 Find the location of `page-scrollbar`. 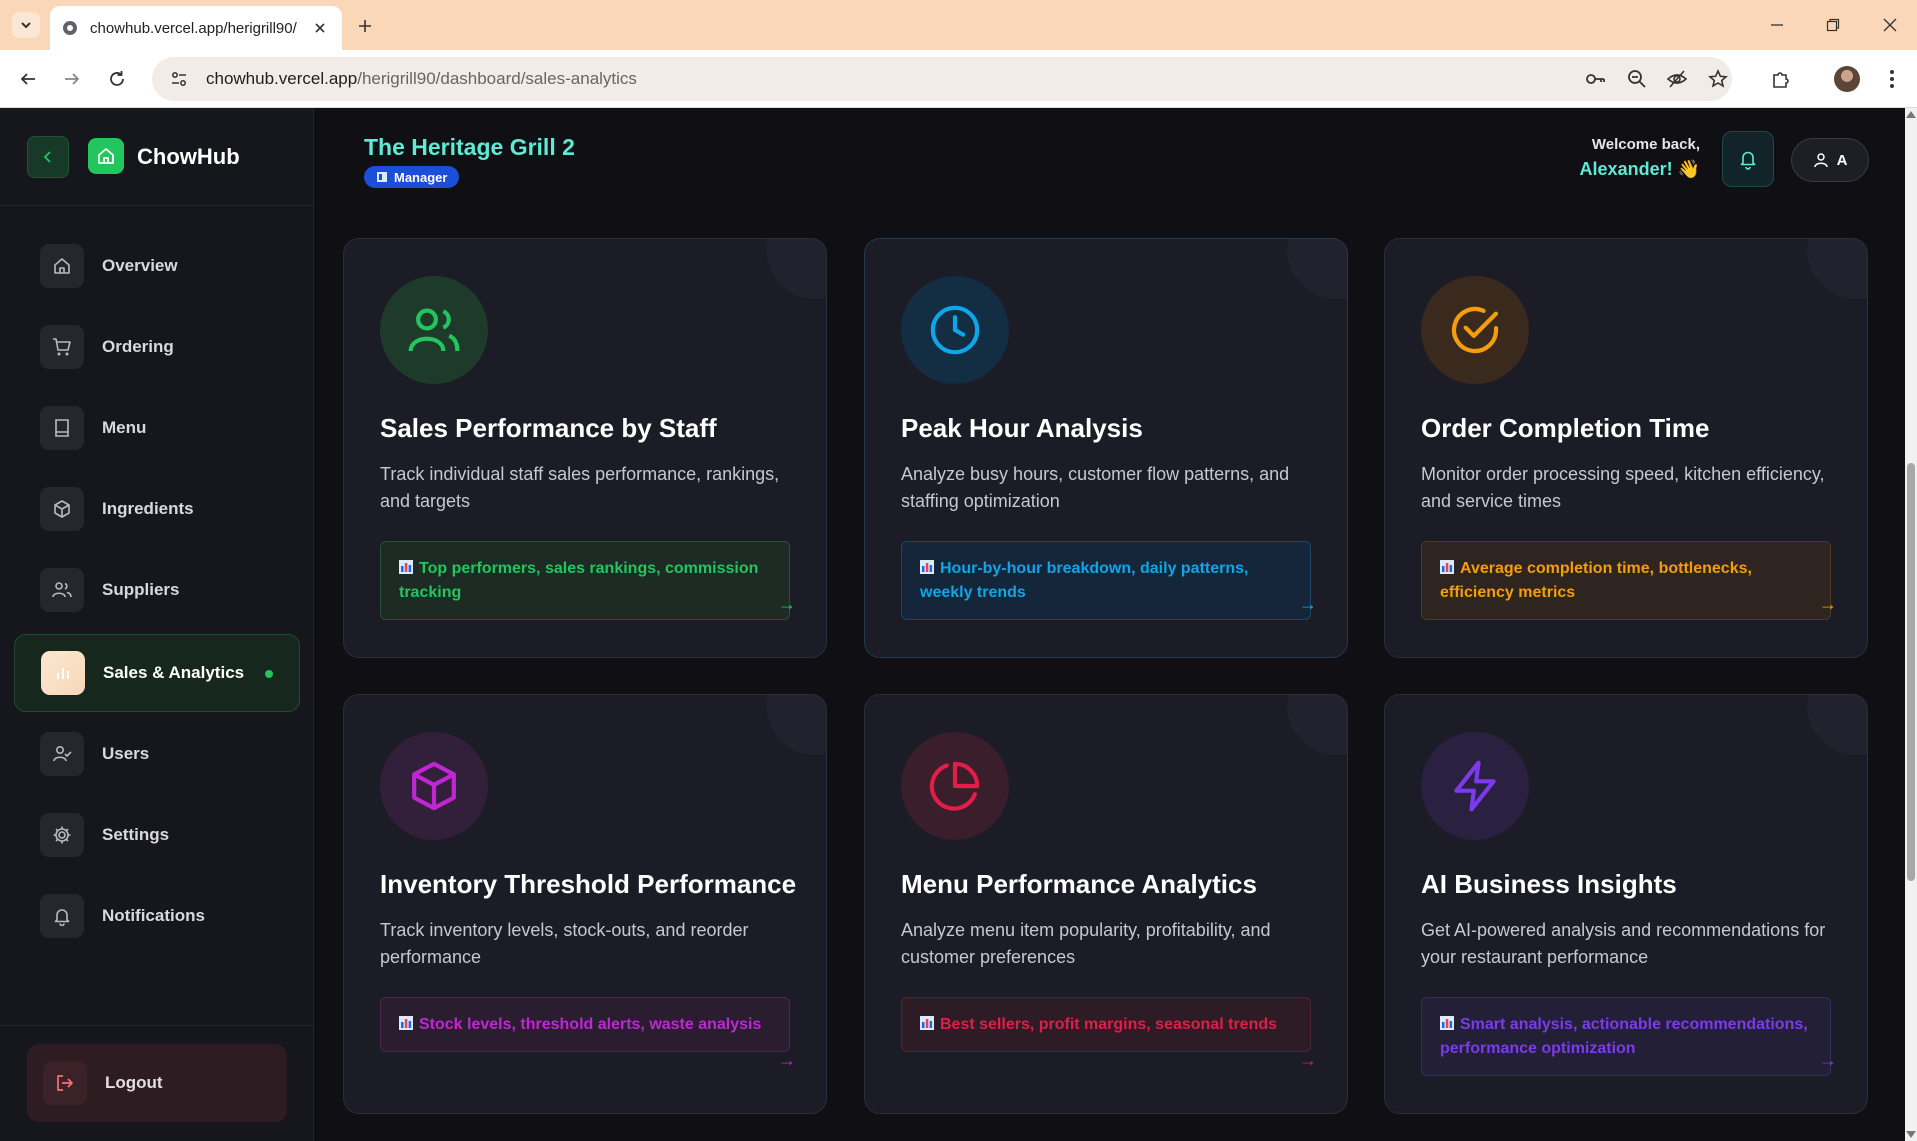

page-scrollbar is located at coordinates (1911, 624).